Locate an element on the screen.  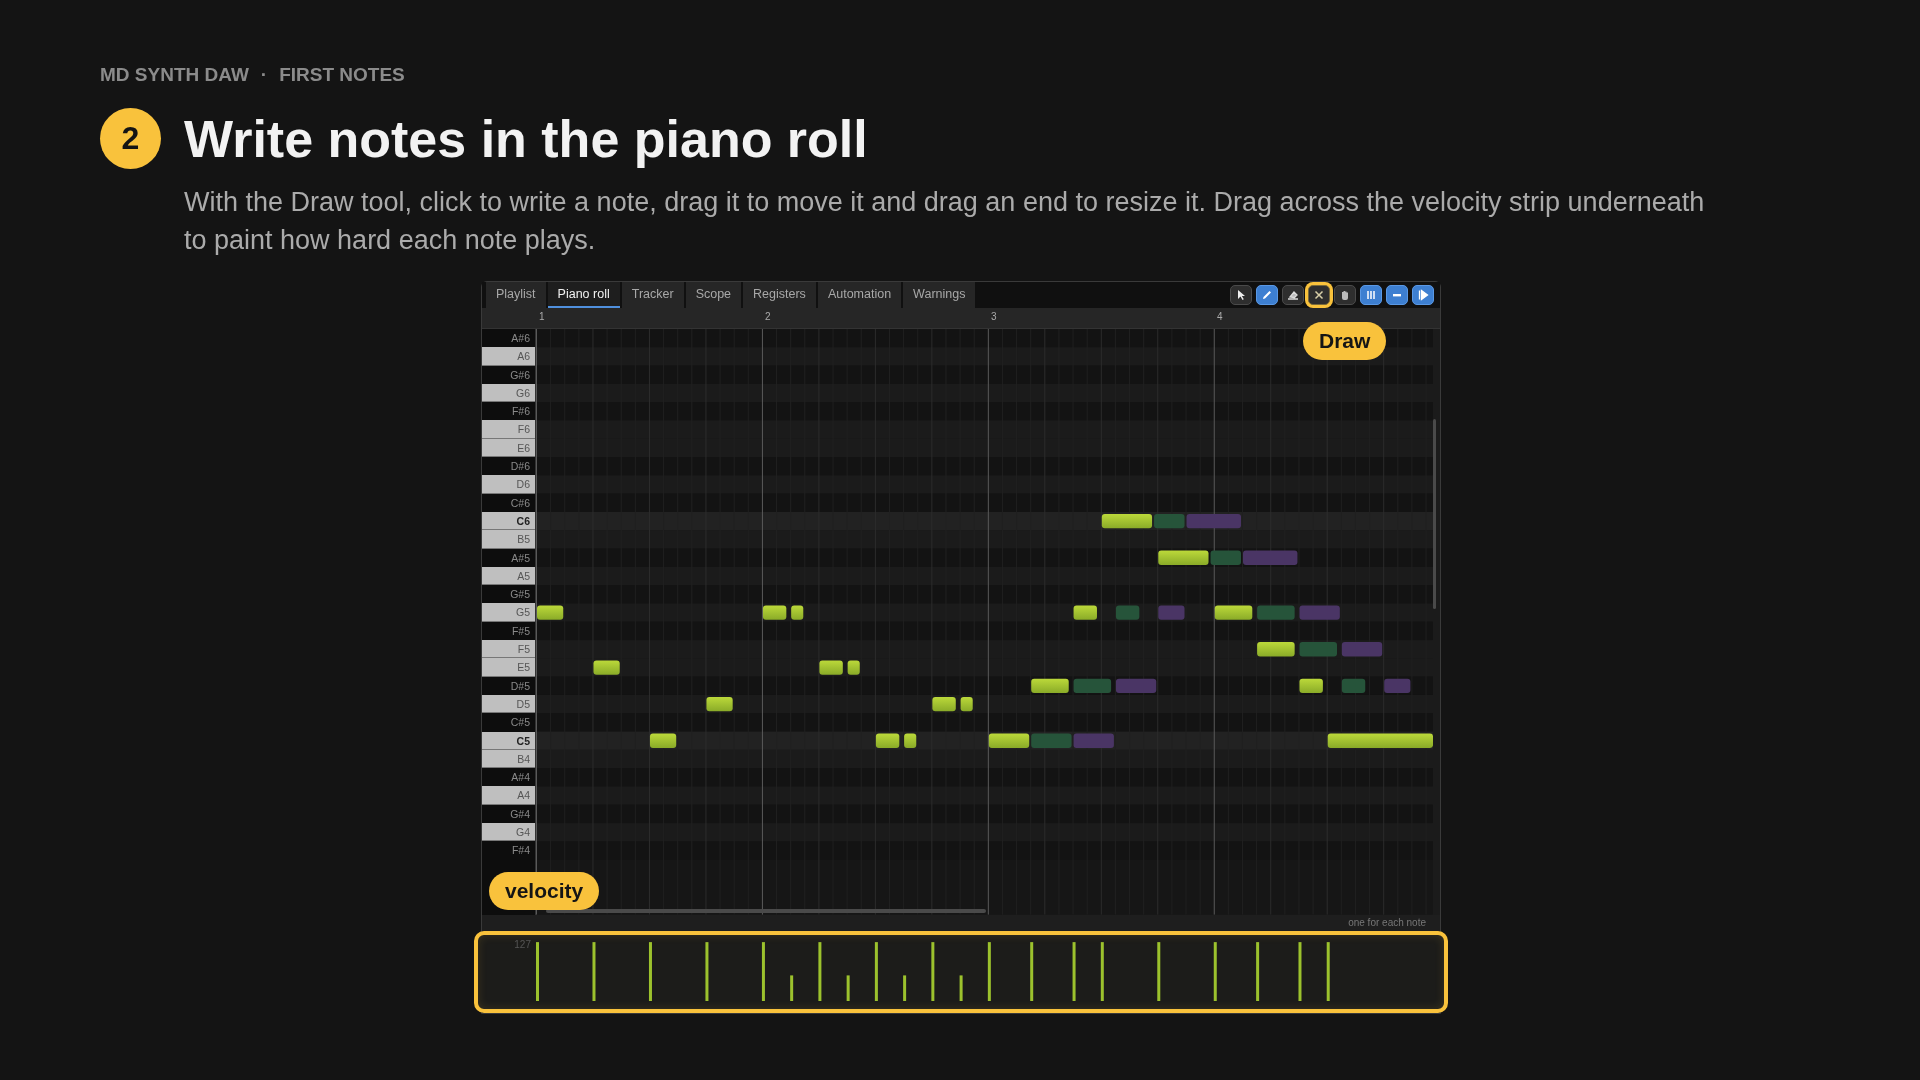
pointer-icon is located at coordinates (1241, 295).